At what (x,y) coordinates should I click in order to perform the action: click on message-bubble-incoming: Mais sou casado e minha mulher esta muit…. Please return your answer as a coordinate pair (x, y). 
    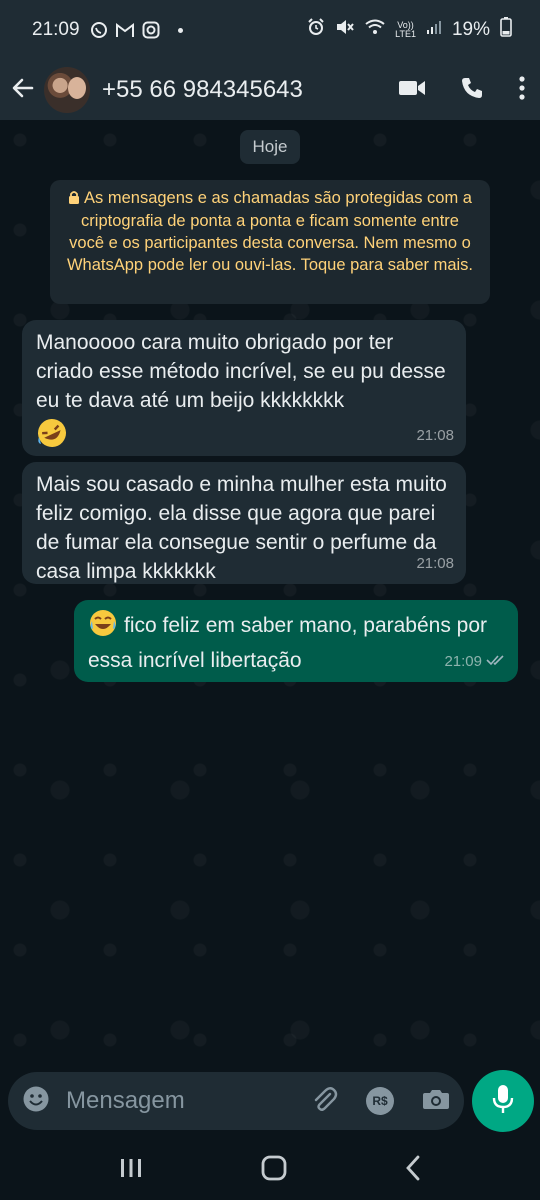
    Looking at the image, I should click on (244, 523).